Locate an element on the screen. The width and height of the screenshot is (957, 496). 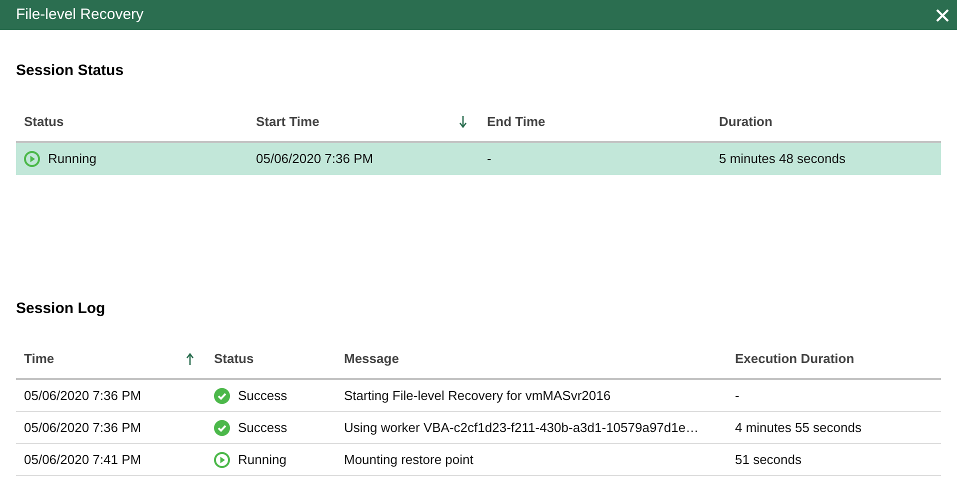
table-cell: Starting File-level Recovery for vmMASvr2016 is located at coordinates (477, 395).